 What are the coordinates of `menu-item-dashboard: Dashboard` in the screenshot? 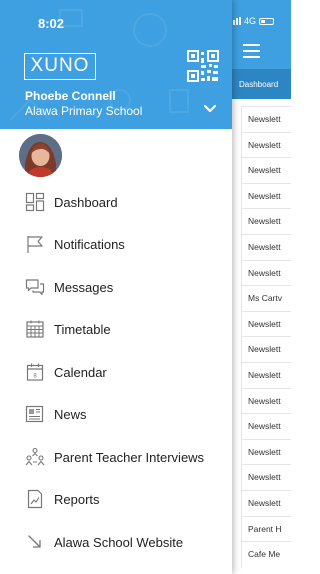 It's located at (116, 202).